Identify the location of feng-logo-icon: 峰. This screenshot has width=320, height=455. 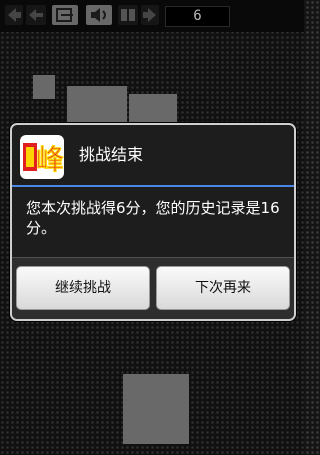
(42, 157).